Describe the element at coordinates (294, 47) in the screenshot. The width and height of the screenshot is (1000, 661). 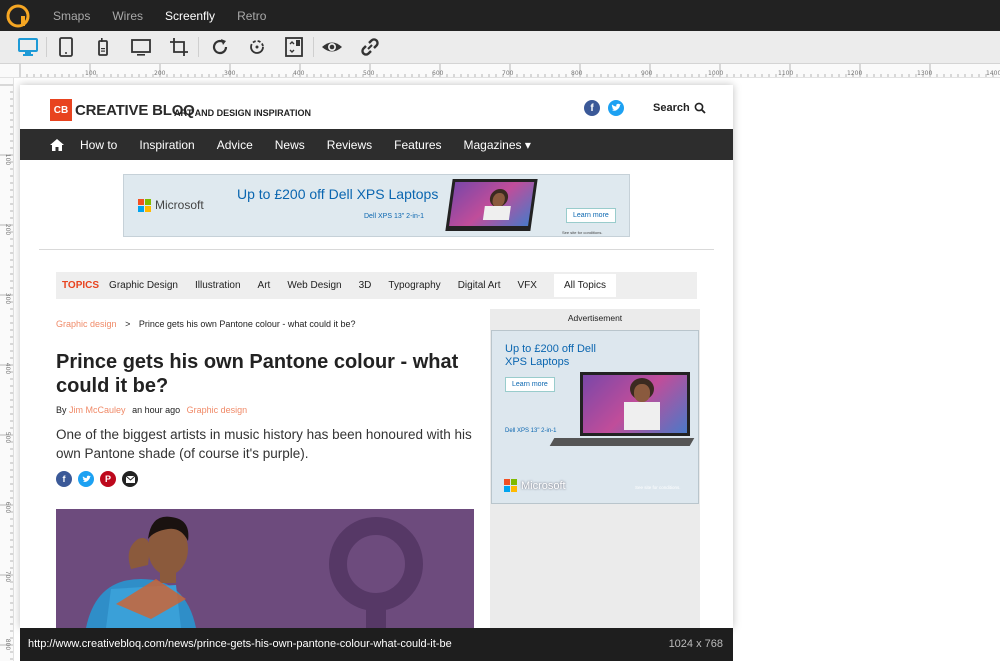
I see `scroll-icon` at that location.